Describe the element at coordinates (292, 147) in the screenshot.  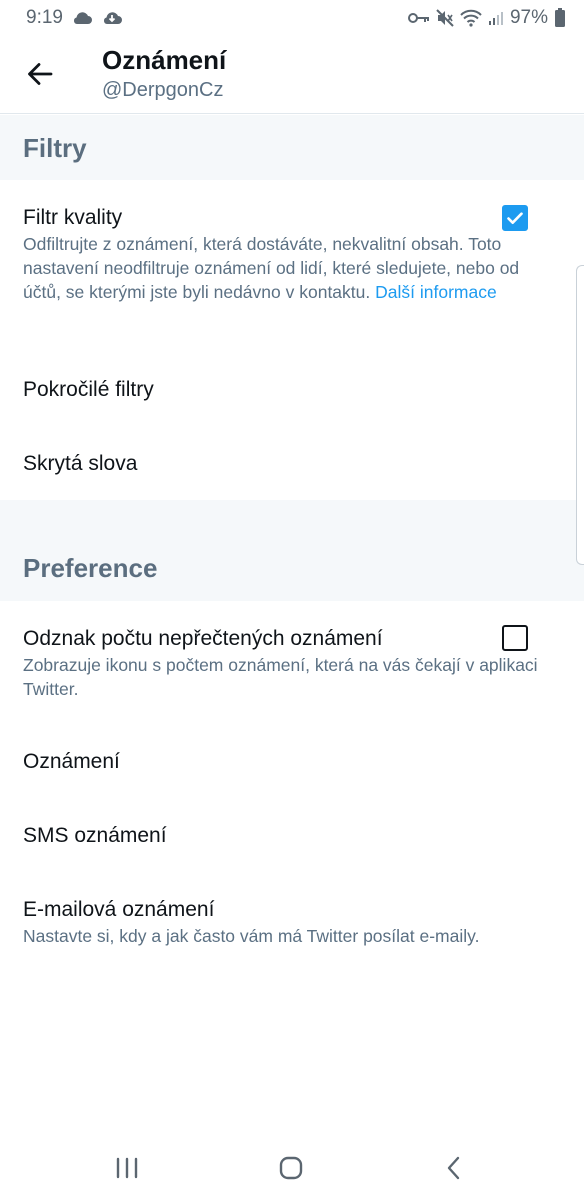
I see `section-header-filters: Filtry` at that location.